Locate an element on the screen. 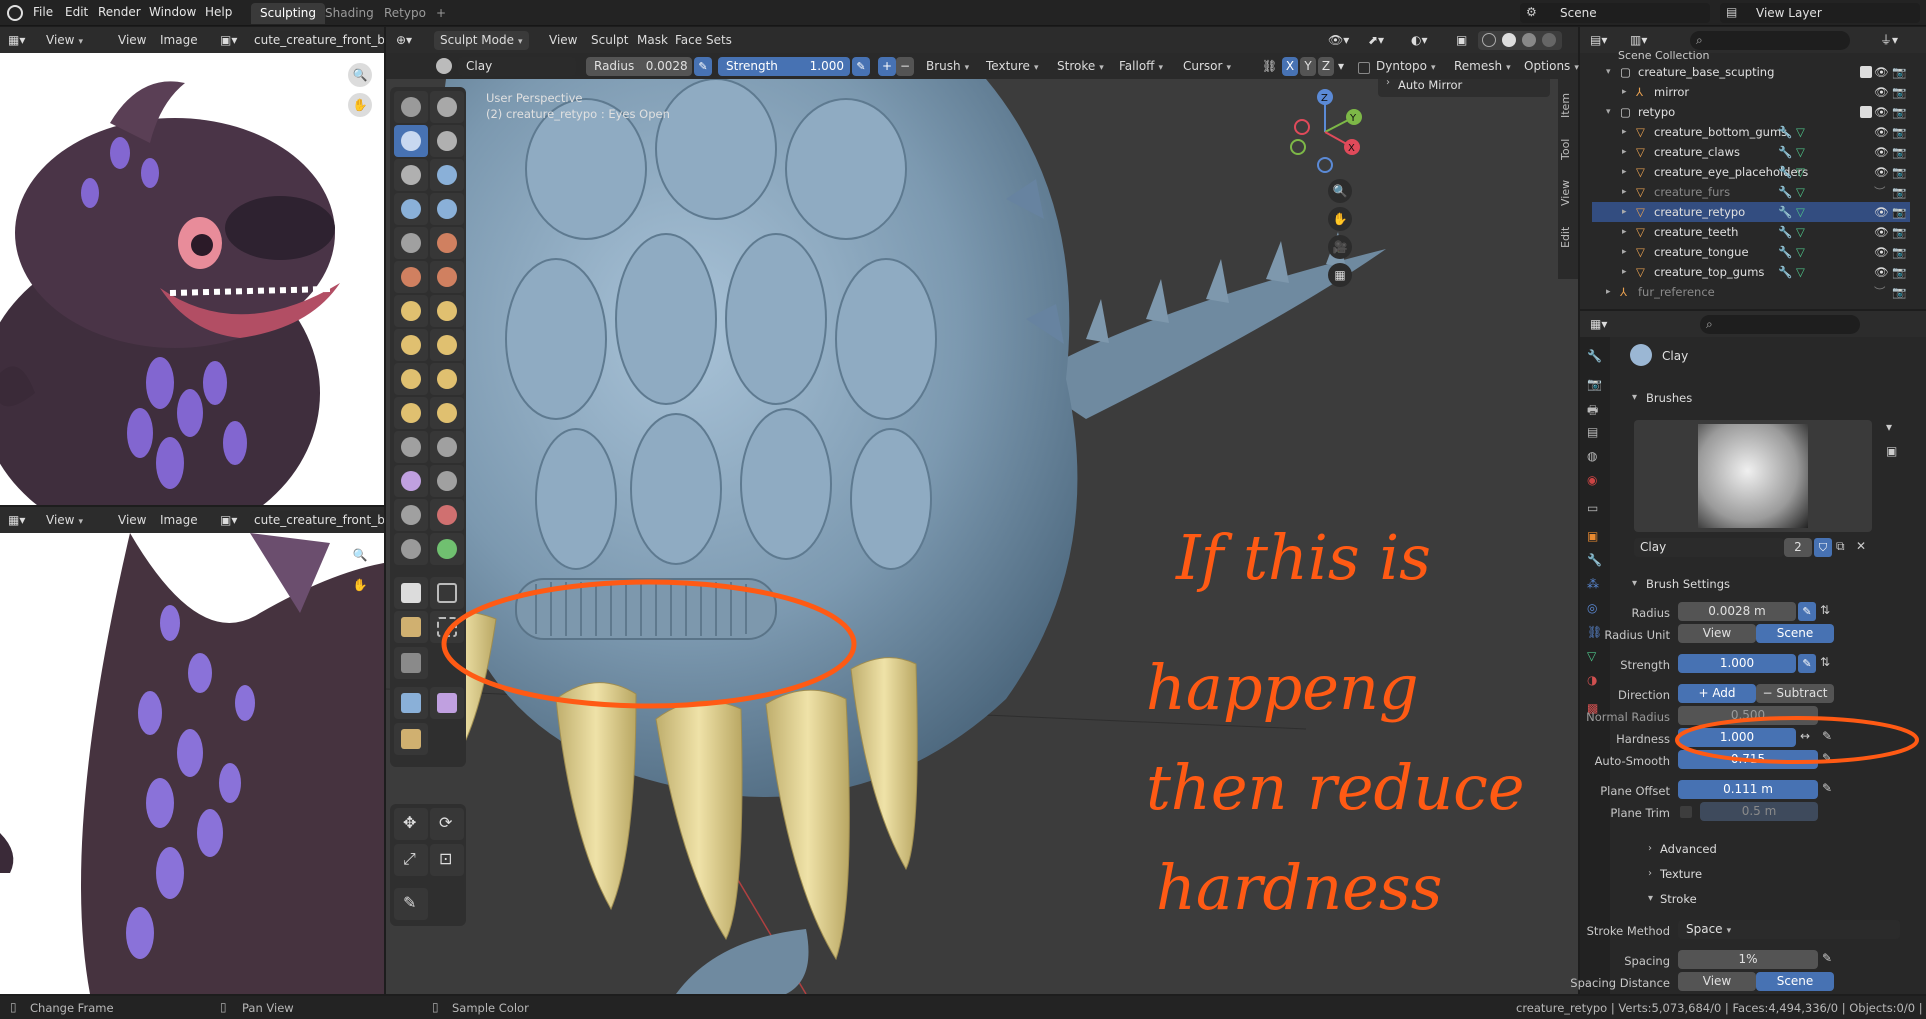 This screenshot has height=1019, width=1926. chevron-right-icon: › is located at coordinates (1650, 848).